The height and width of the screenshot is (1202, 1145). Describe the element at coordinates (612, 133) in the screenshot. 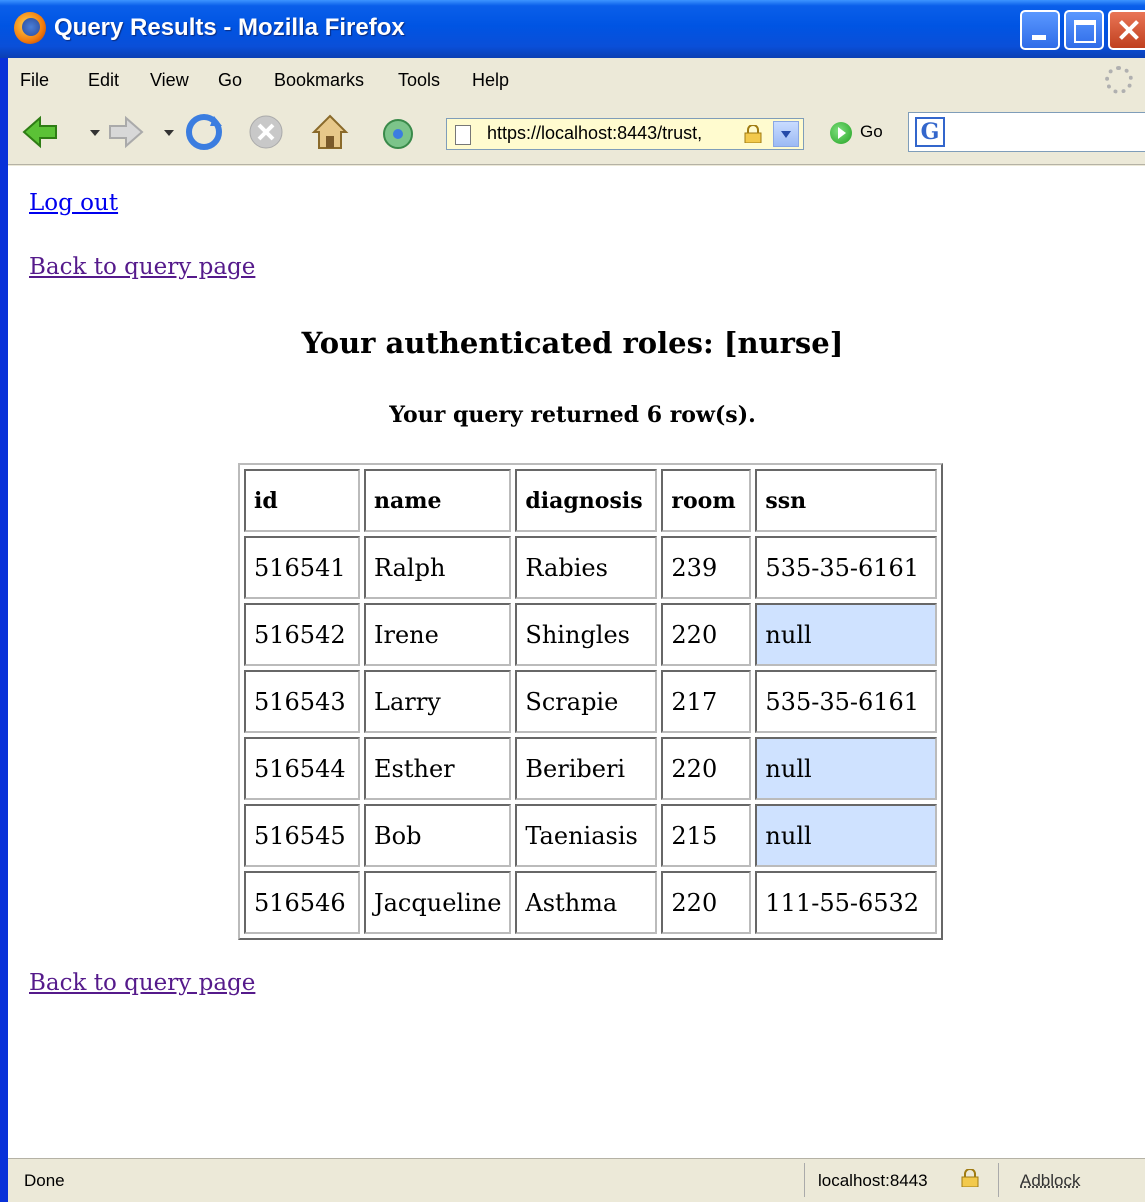

I see `url-input: https://localhost:8443/trust,` at that location.